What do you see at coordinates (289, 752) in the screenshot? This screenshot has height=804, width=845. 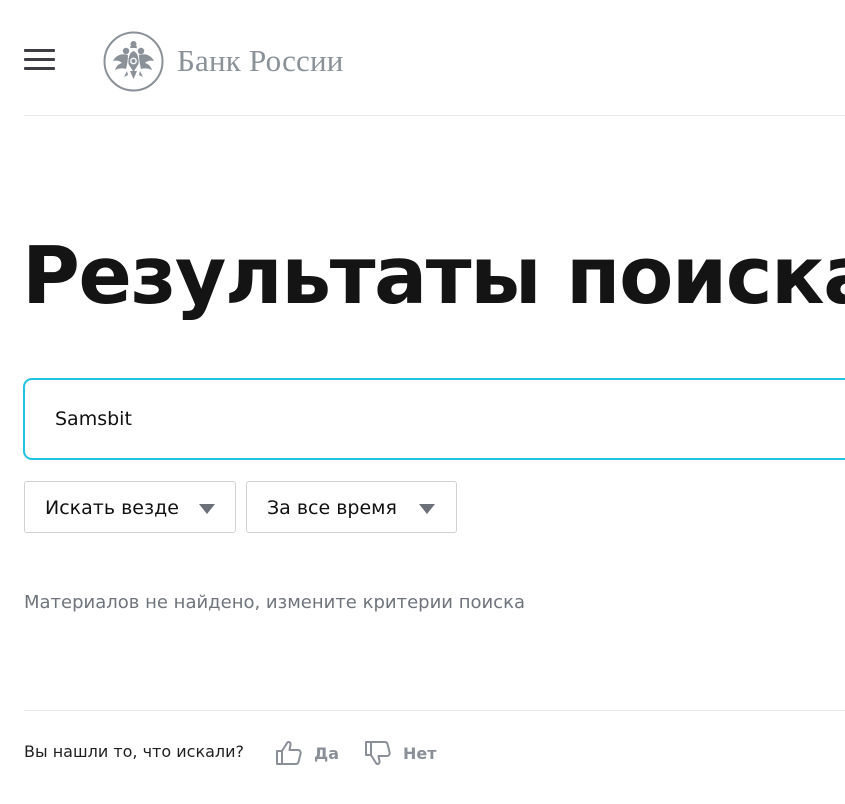 I see `thumbs-up-icon` at bounding box center [289, 752].